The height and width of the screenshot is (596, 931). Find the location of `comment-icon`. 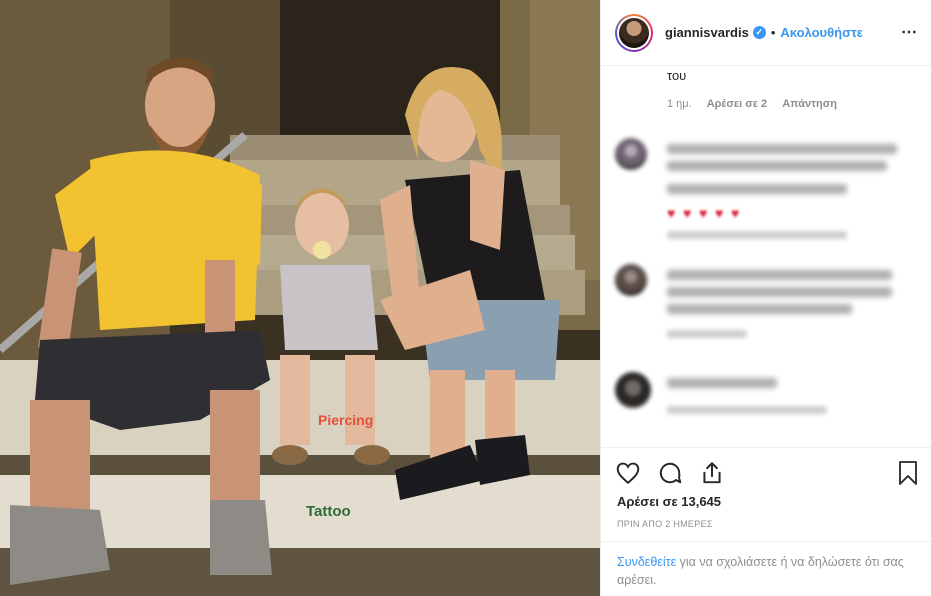

comment-icon is located at coordinates (670, 473).